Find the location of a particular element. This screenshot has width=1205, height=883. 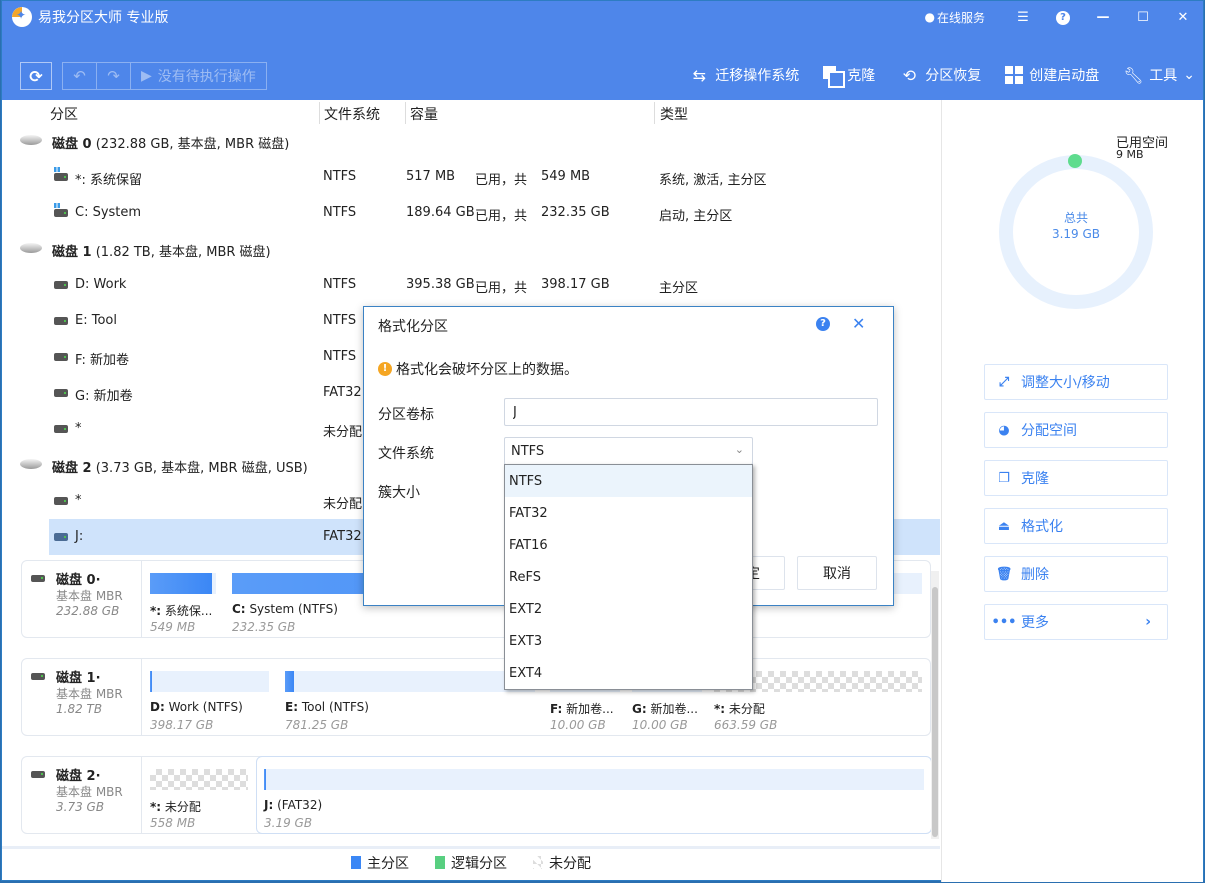

column-filesystem: 文件系统 is located at coordinates (352, 114).